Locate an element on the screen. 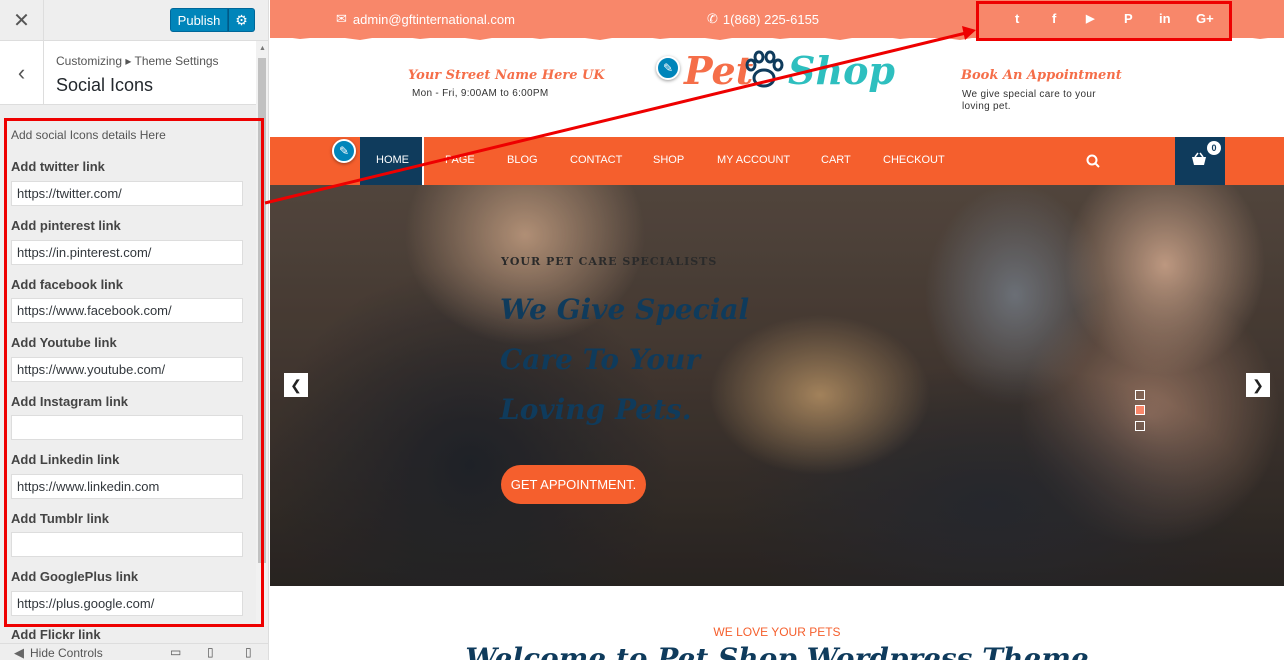 The width and height of the screenshot is (1284, 660). cart-count-badge: 0 is located at coordinates (1214, 148).